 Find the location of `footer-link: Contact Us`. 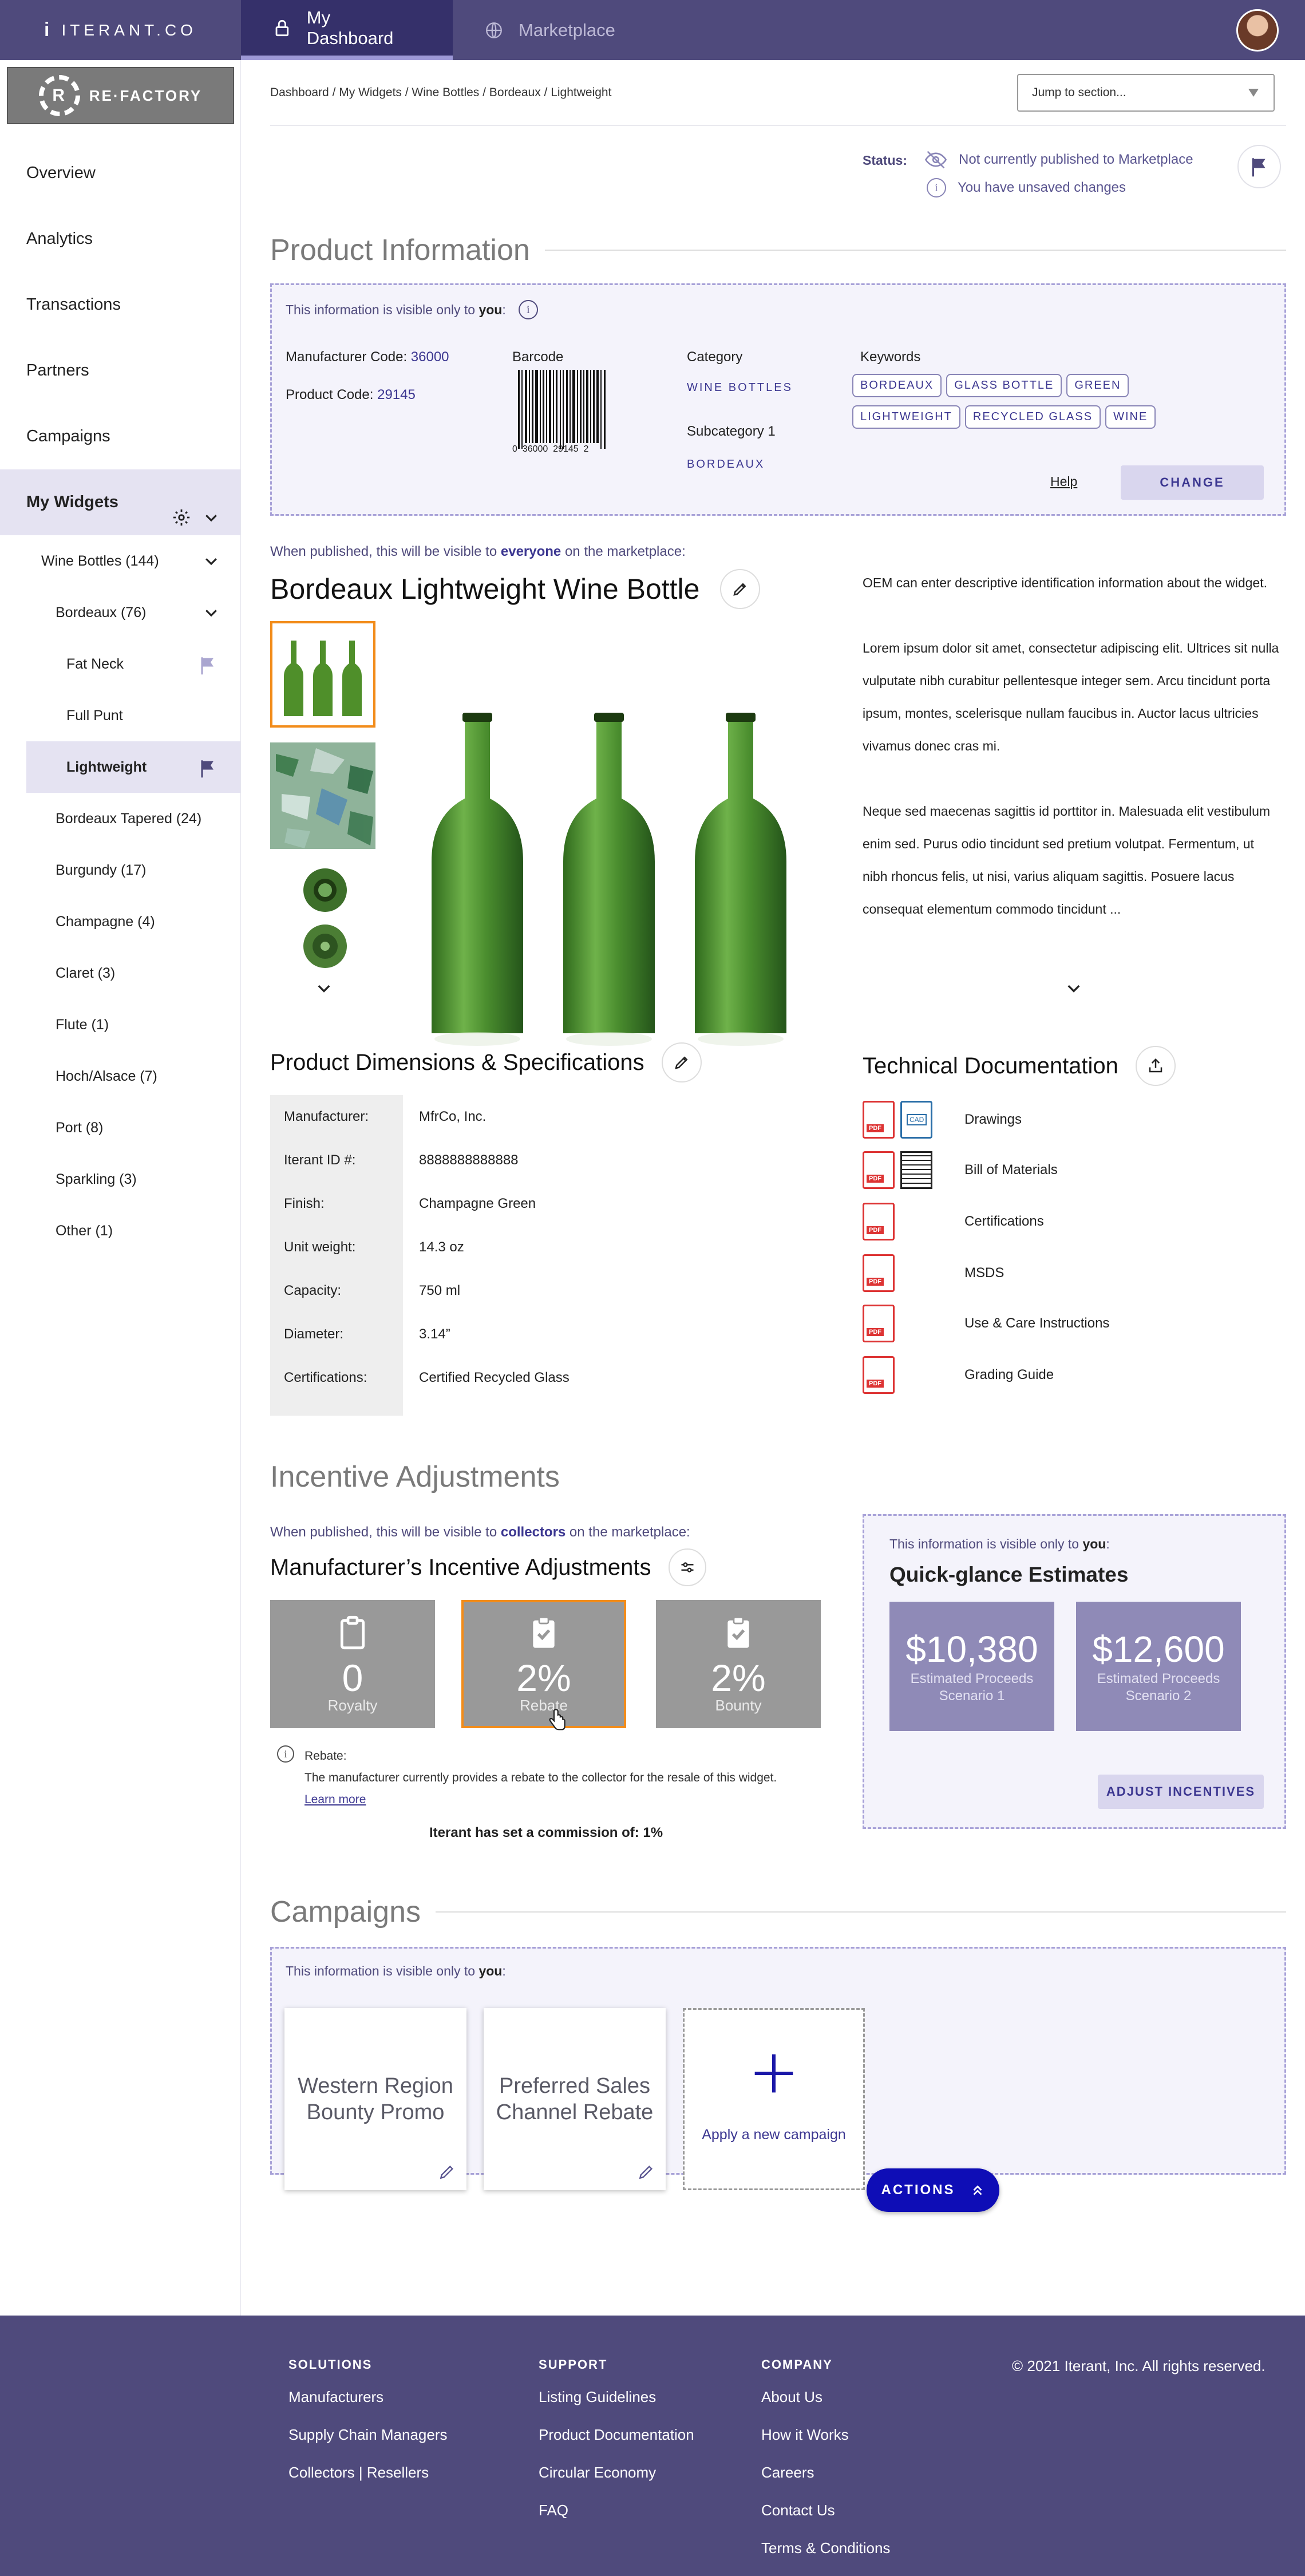

footer-link: Contact Us is located at coordinates (825, 2520).